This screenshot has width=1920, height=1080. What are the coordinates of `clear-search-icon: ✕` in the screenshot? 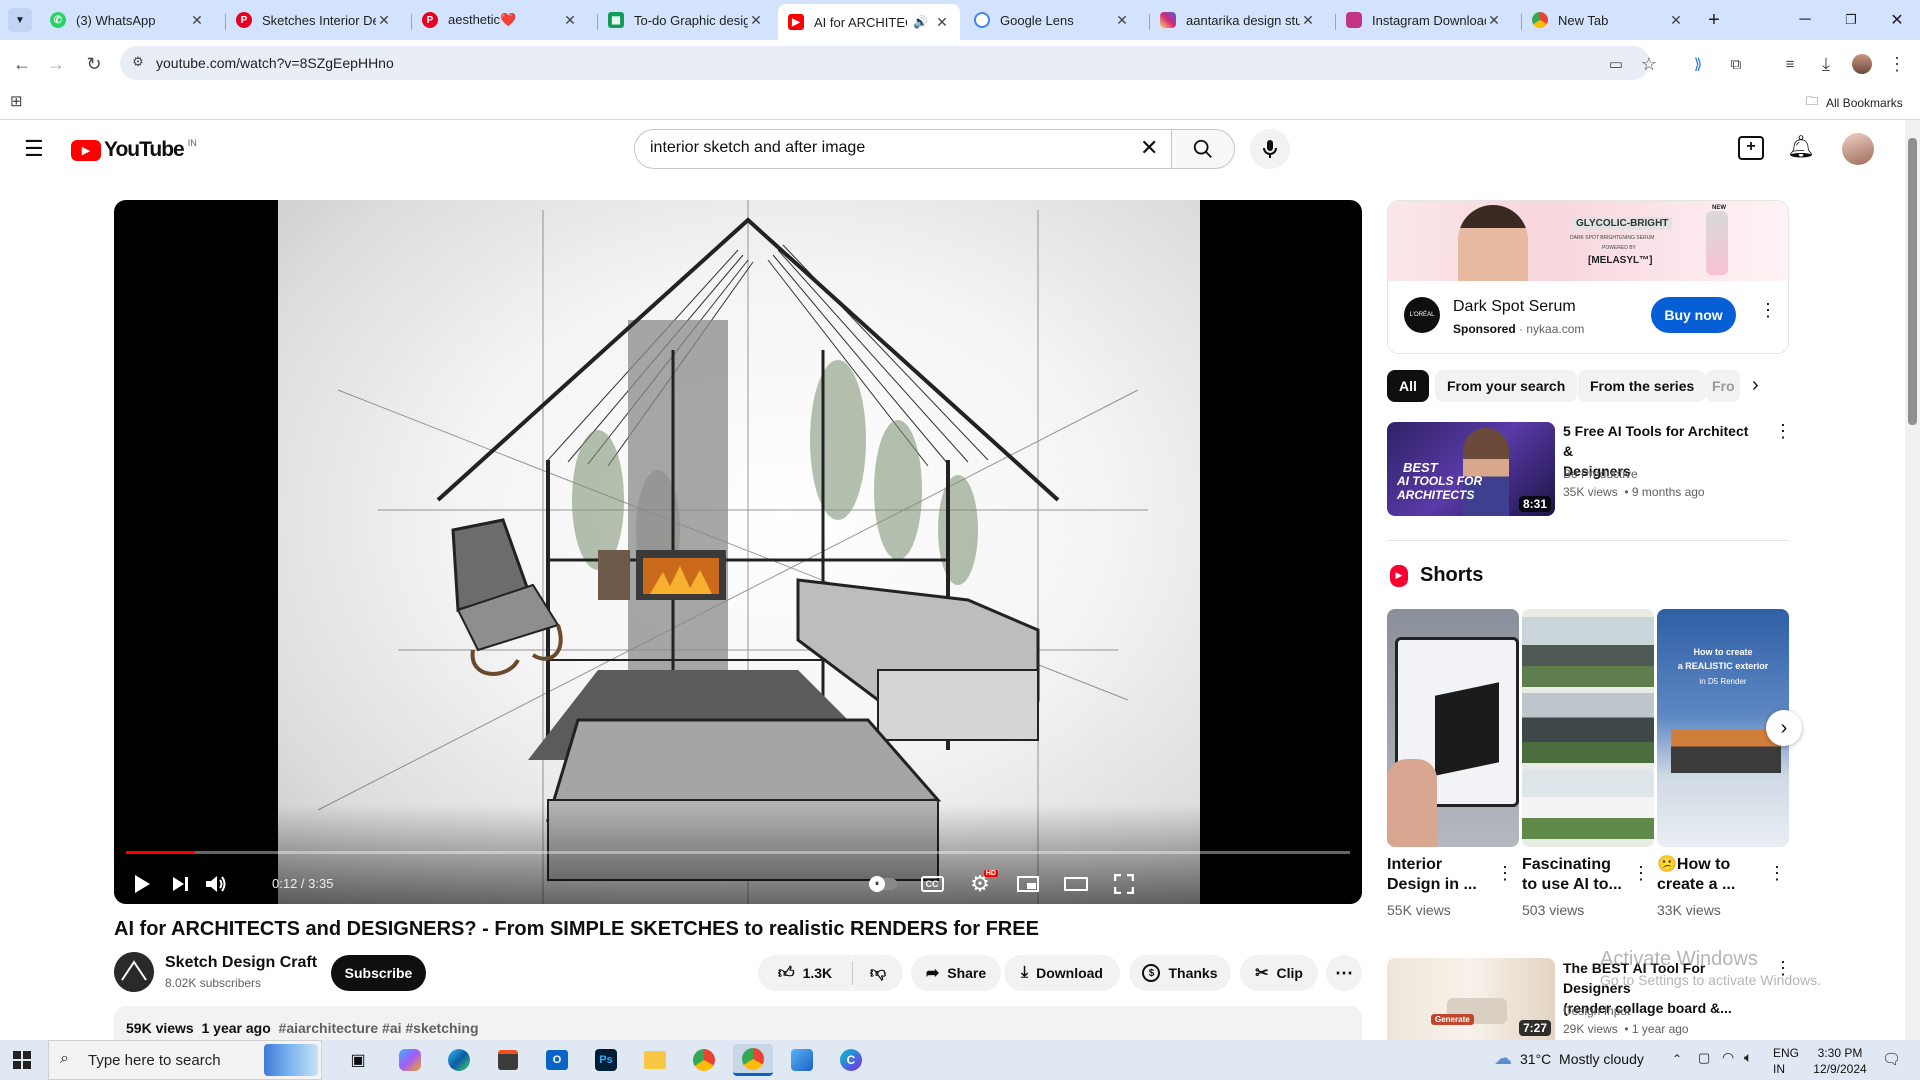 It's located at (1149, 148).